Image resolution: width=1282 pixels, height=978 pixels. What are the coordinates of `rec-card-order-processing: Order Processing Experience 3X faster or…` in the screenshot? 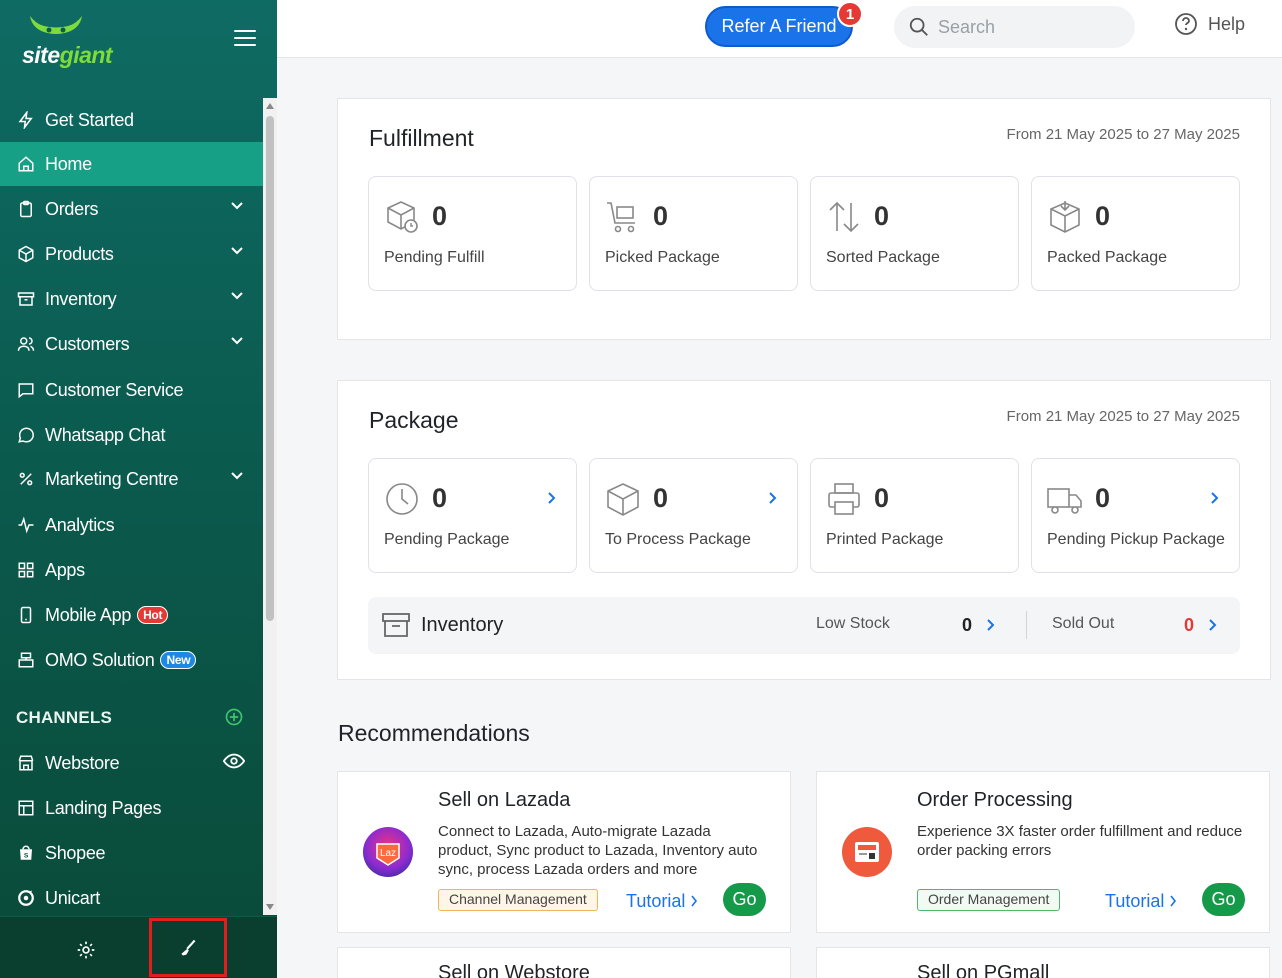 It's located at (1043, 852).